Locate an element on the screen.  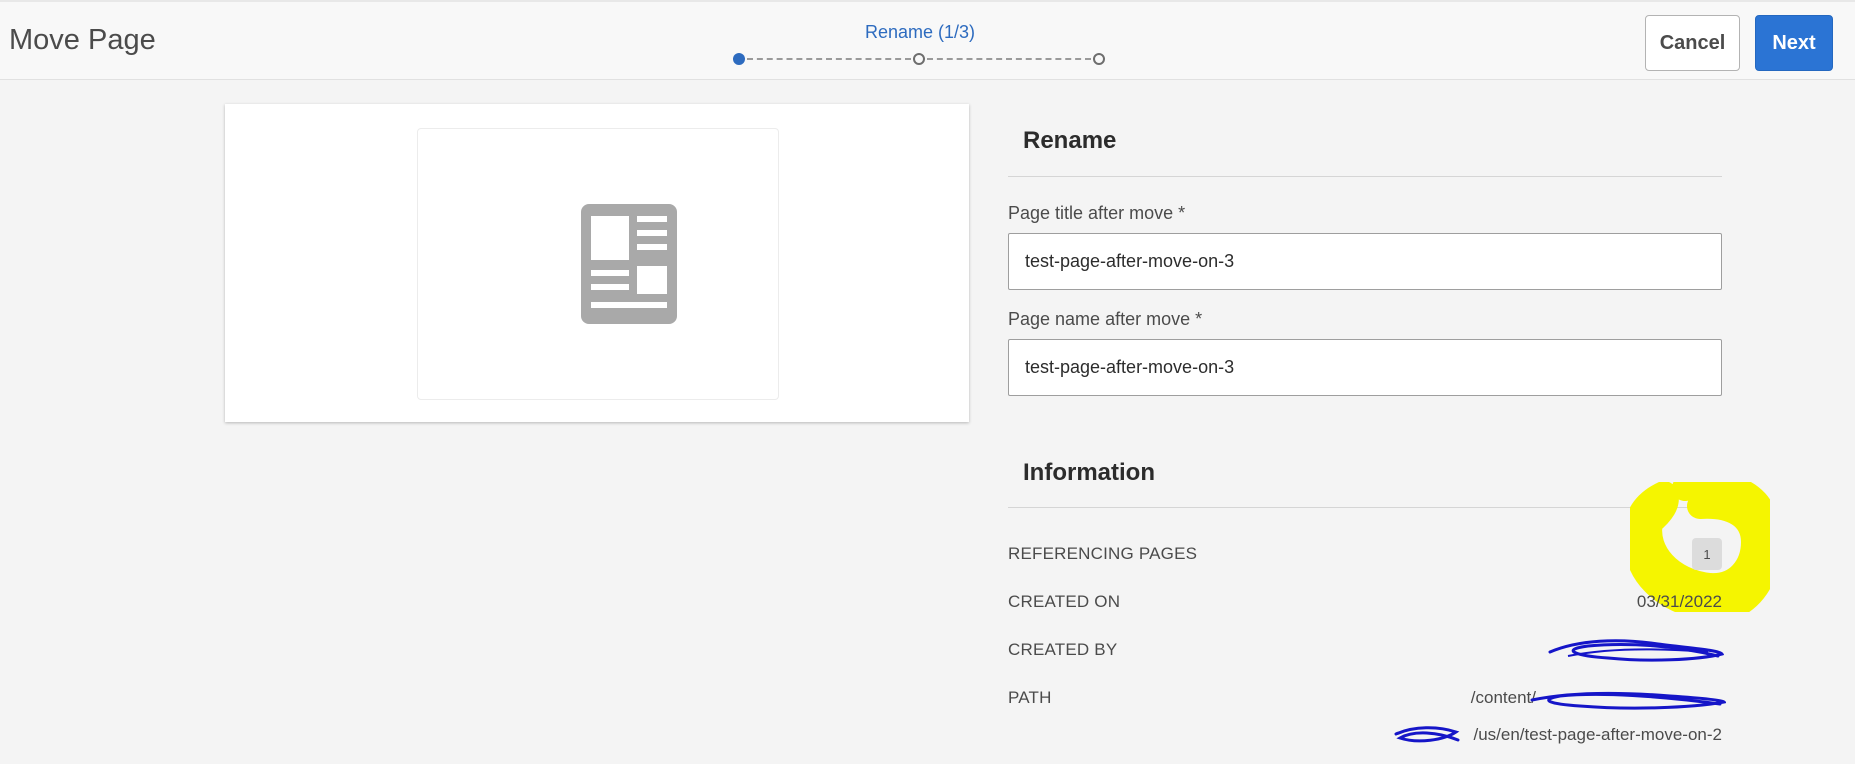
rename-divider is located at coordinates (1365, 176).